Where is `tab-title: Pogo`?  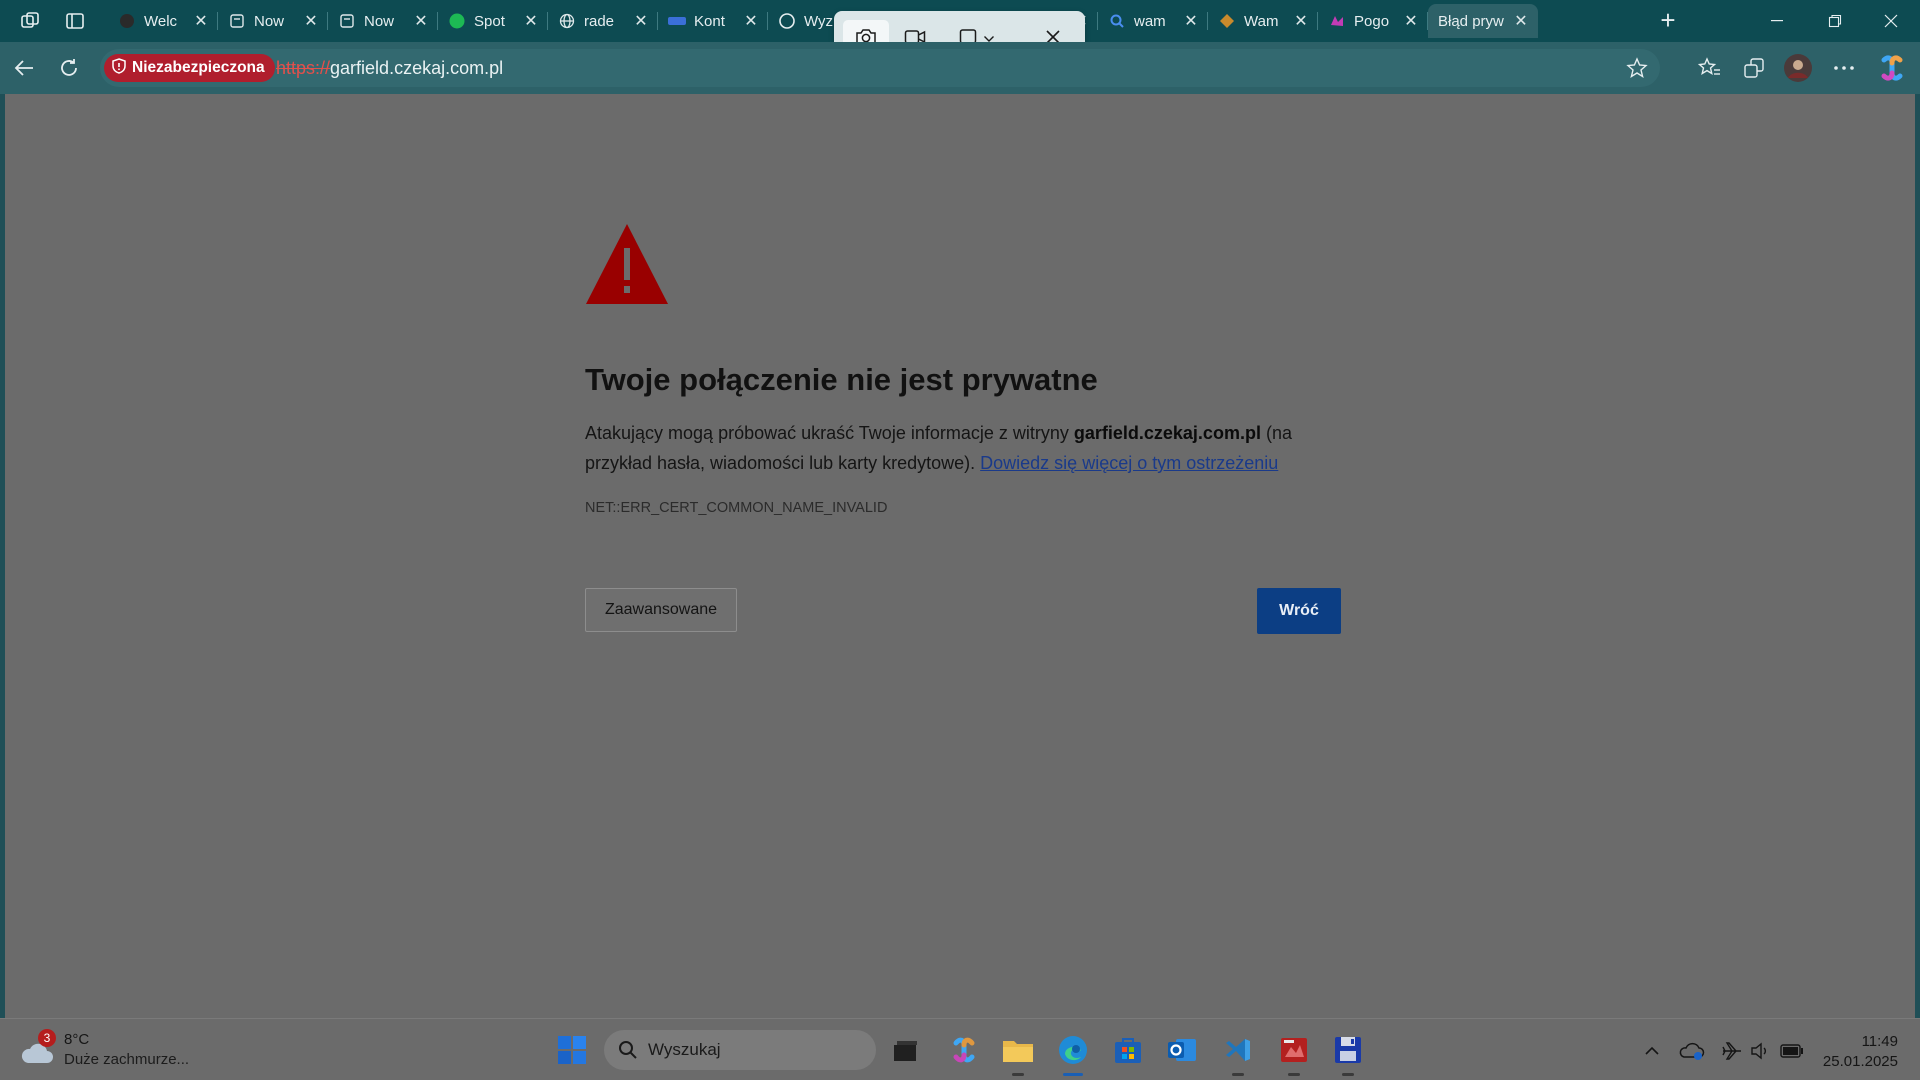
tab-title: Pogo is located at coordinates (1372, 21).